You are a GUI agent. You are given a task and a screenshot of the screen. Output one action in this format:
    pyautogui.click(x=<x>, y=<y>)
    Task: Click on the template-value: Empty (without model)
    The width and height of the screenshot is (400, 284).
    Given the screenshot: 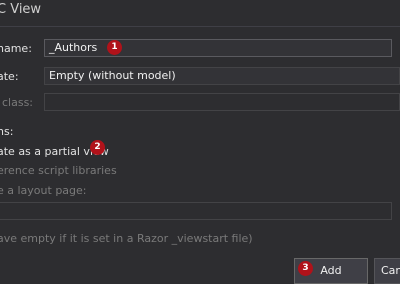 What is the action you would take?
    pyautogui.click(x=112, y=75)
    